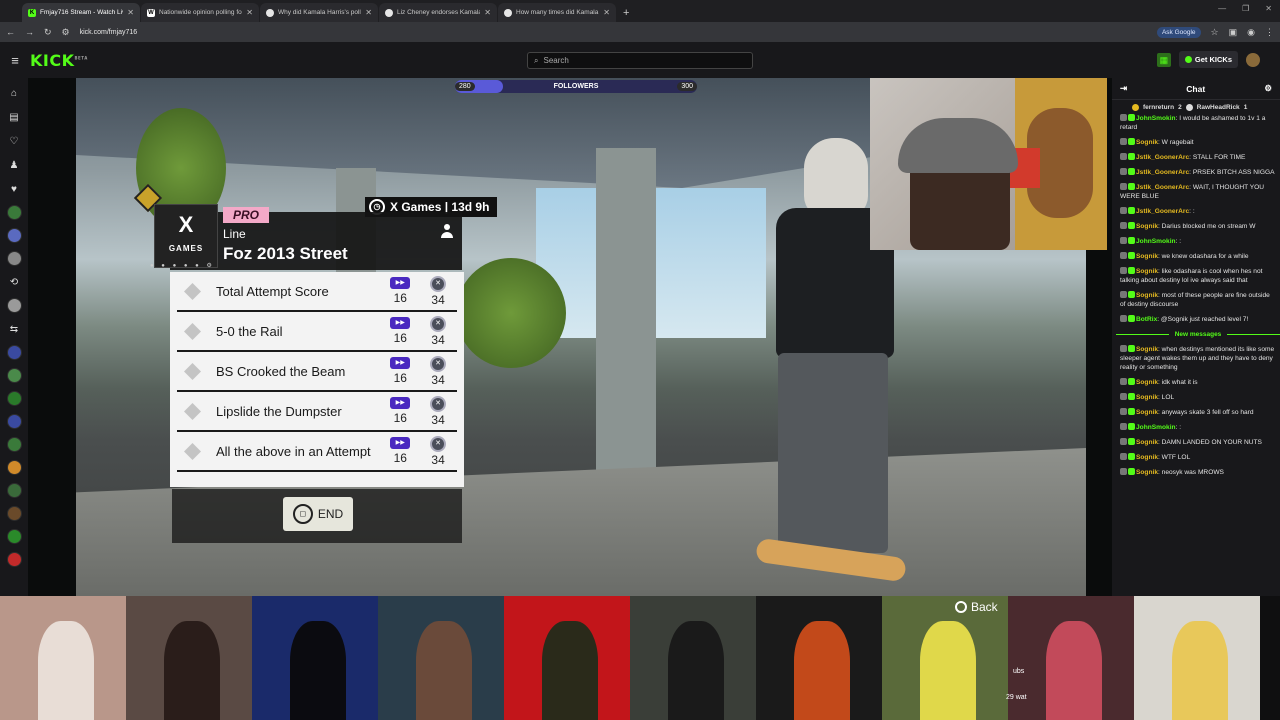 Image resolution: width=1280 pixels, height=720 pixels. Describe the element at coordinates (640, 60) in the screenshot. I see `search-input: ⌕ Search` at that location.